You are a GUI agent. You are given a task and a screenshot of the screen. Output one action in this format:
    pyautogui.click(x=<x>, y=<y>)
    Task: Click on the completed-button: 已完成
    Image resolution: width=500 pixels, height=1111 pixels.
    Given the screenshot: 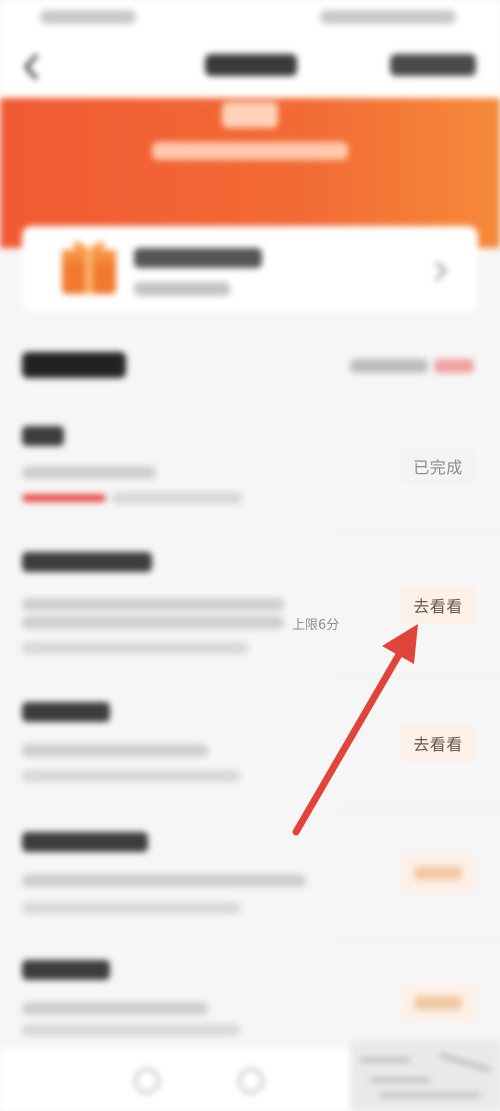 What is the action you would take?
    pyautogui.click(x=438, y=466)
    